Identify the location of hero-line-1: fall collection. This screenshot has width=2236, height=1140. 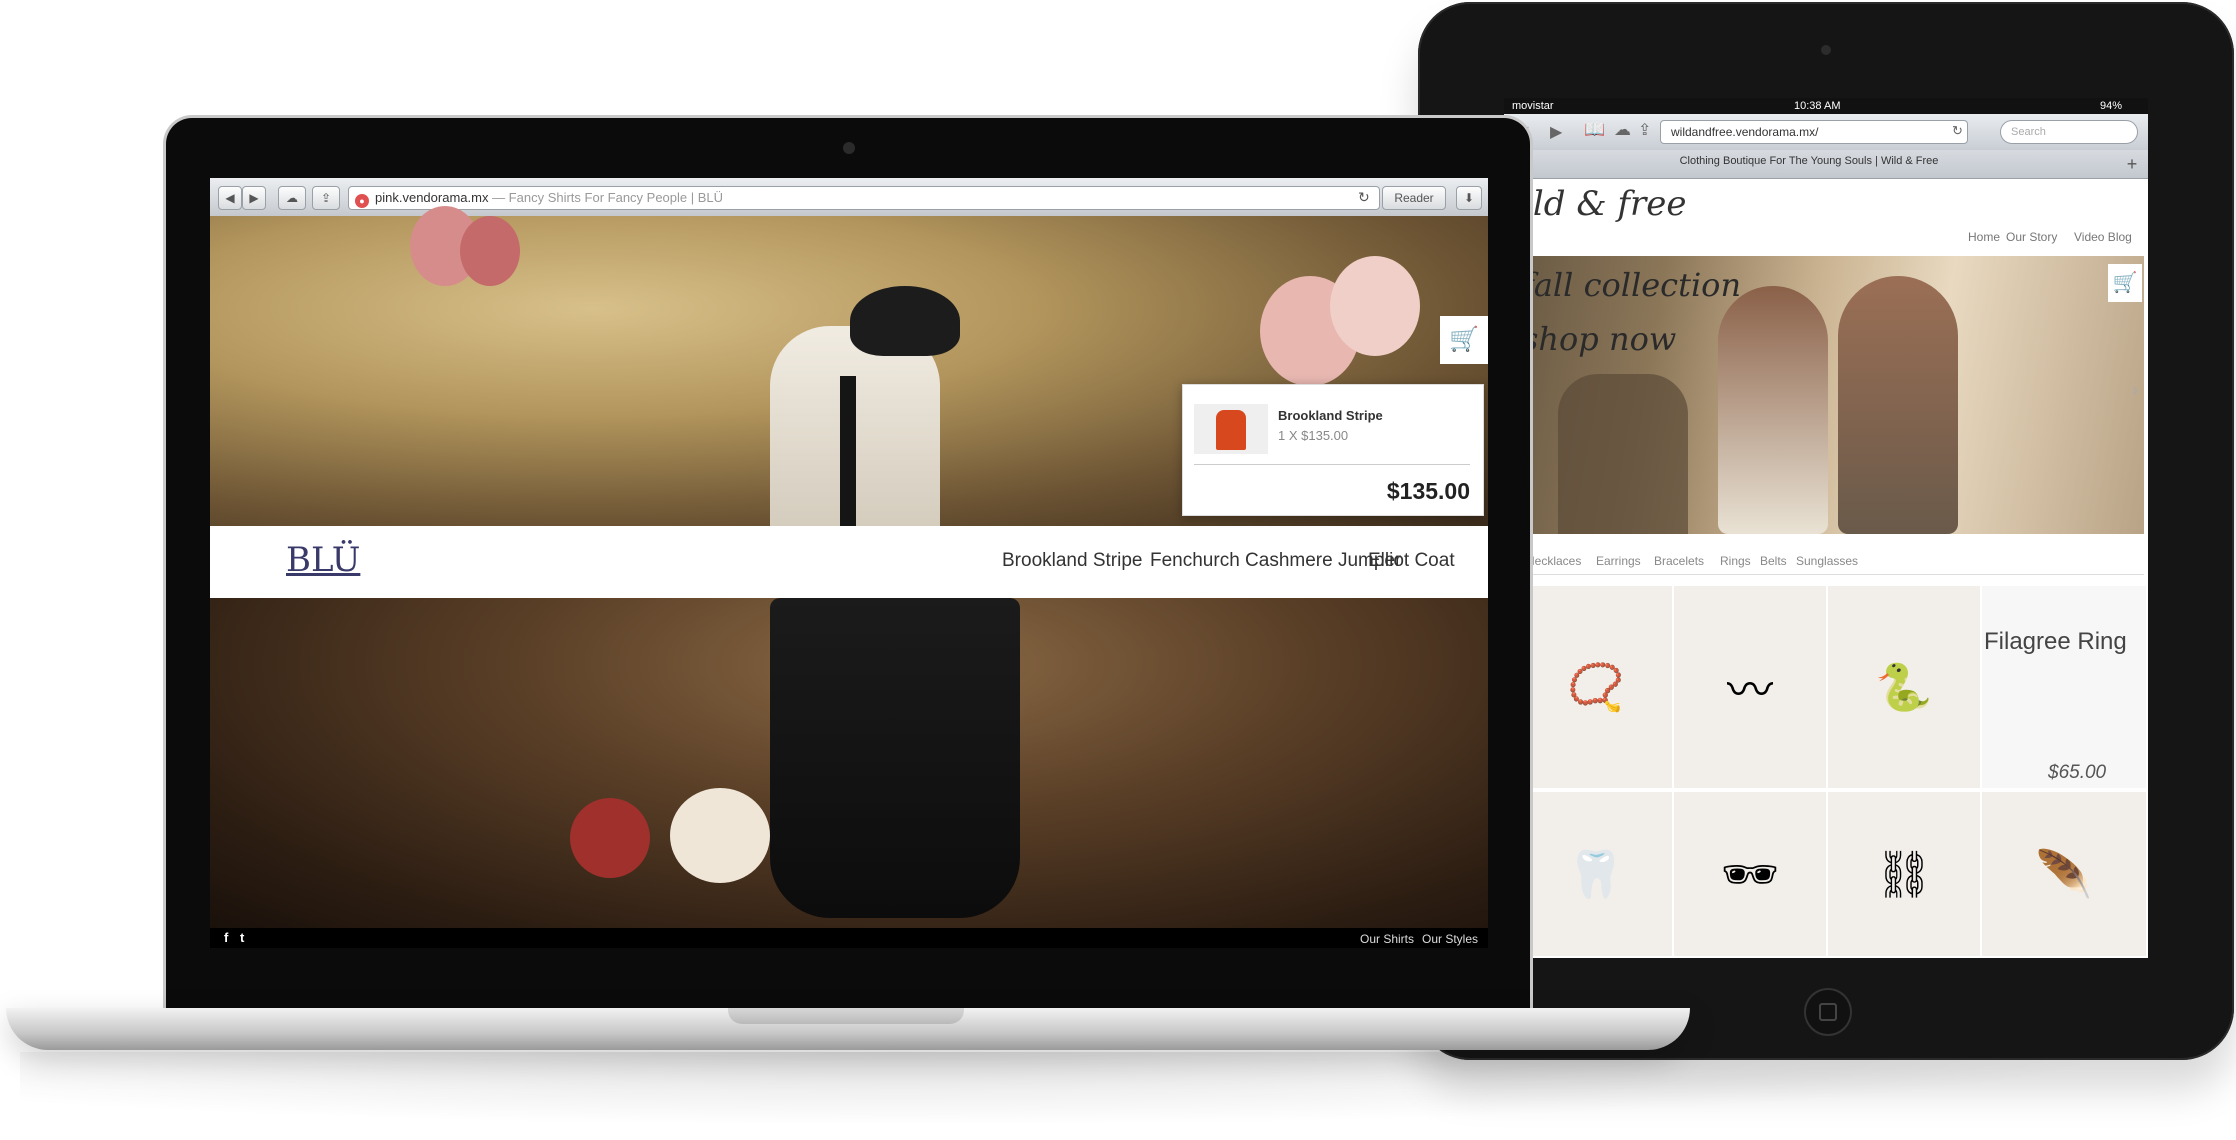
(1631, 285).